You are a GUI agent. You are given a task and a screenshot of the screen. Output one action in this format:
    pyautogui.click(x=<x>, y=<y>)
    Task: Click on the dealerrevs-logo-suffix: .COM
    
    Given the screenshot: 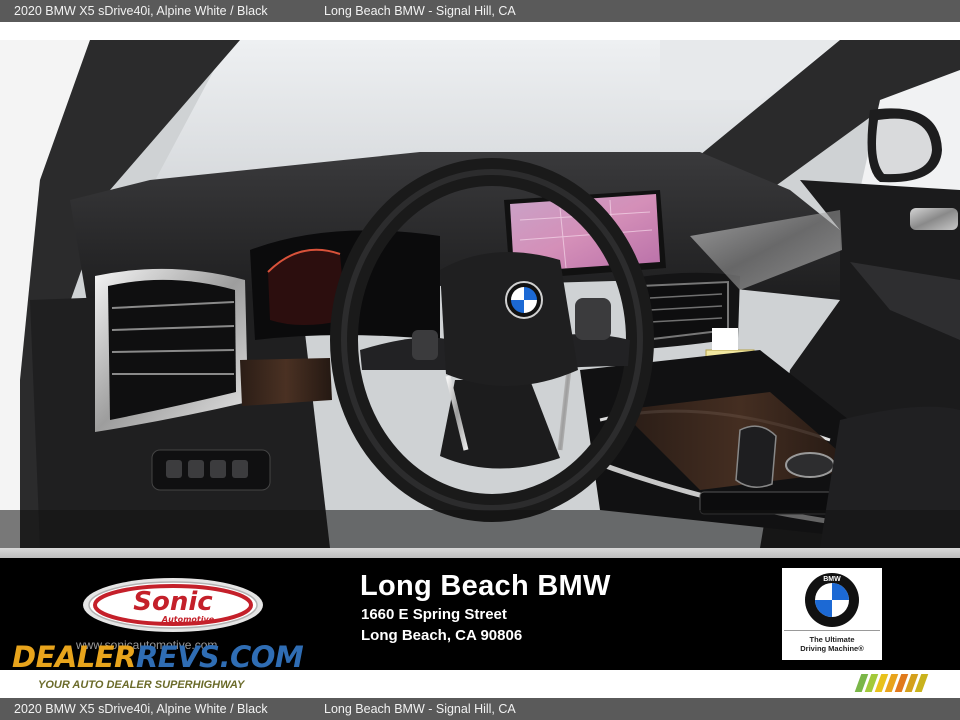 What is the action you would take?
    pyautogui.click(x=261, y=657)
    